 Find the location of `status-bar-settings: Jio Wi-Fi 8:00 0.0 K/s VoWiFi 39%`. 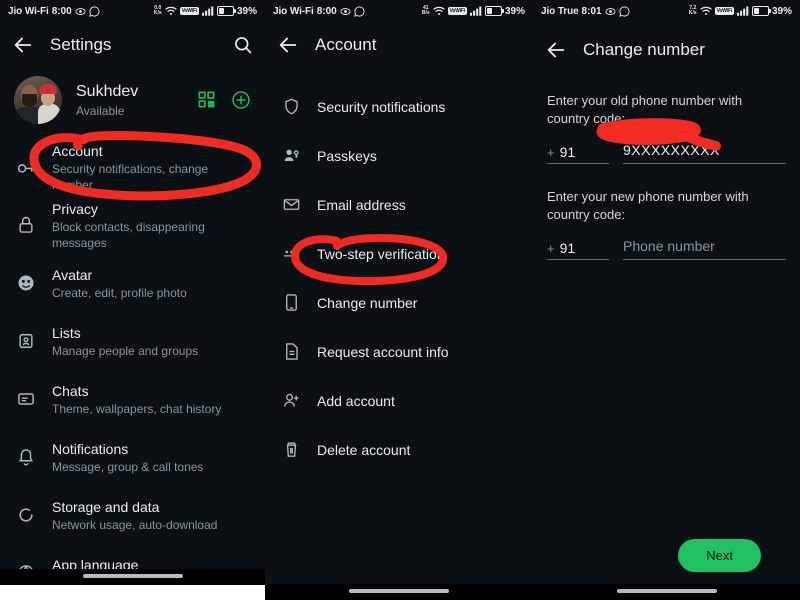

status-bar-settings: Jio Wi-Fi 8:00 0.0 K/s VoWiFi 39% is located at coordinates (132, 11).